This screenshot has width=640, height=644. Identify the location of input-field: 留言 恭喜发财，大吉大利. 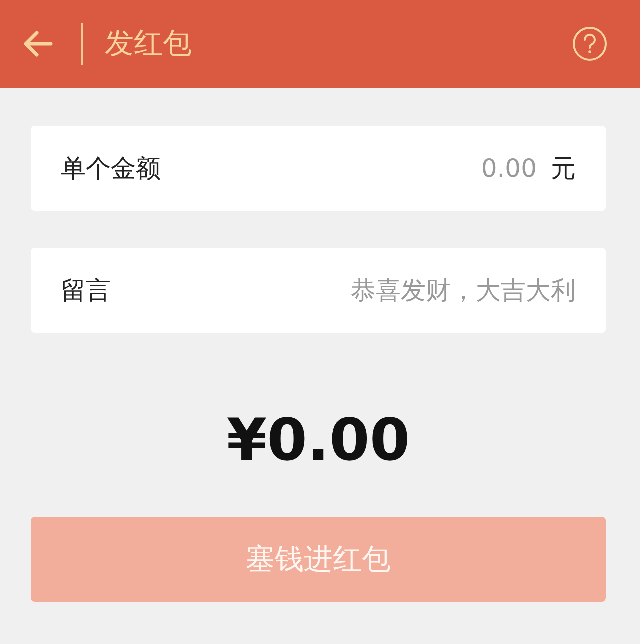
(318, 290).